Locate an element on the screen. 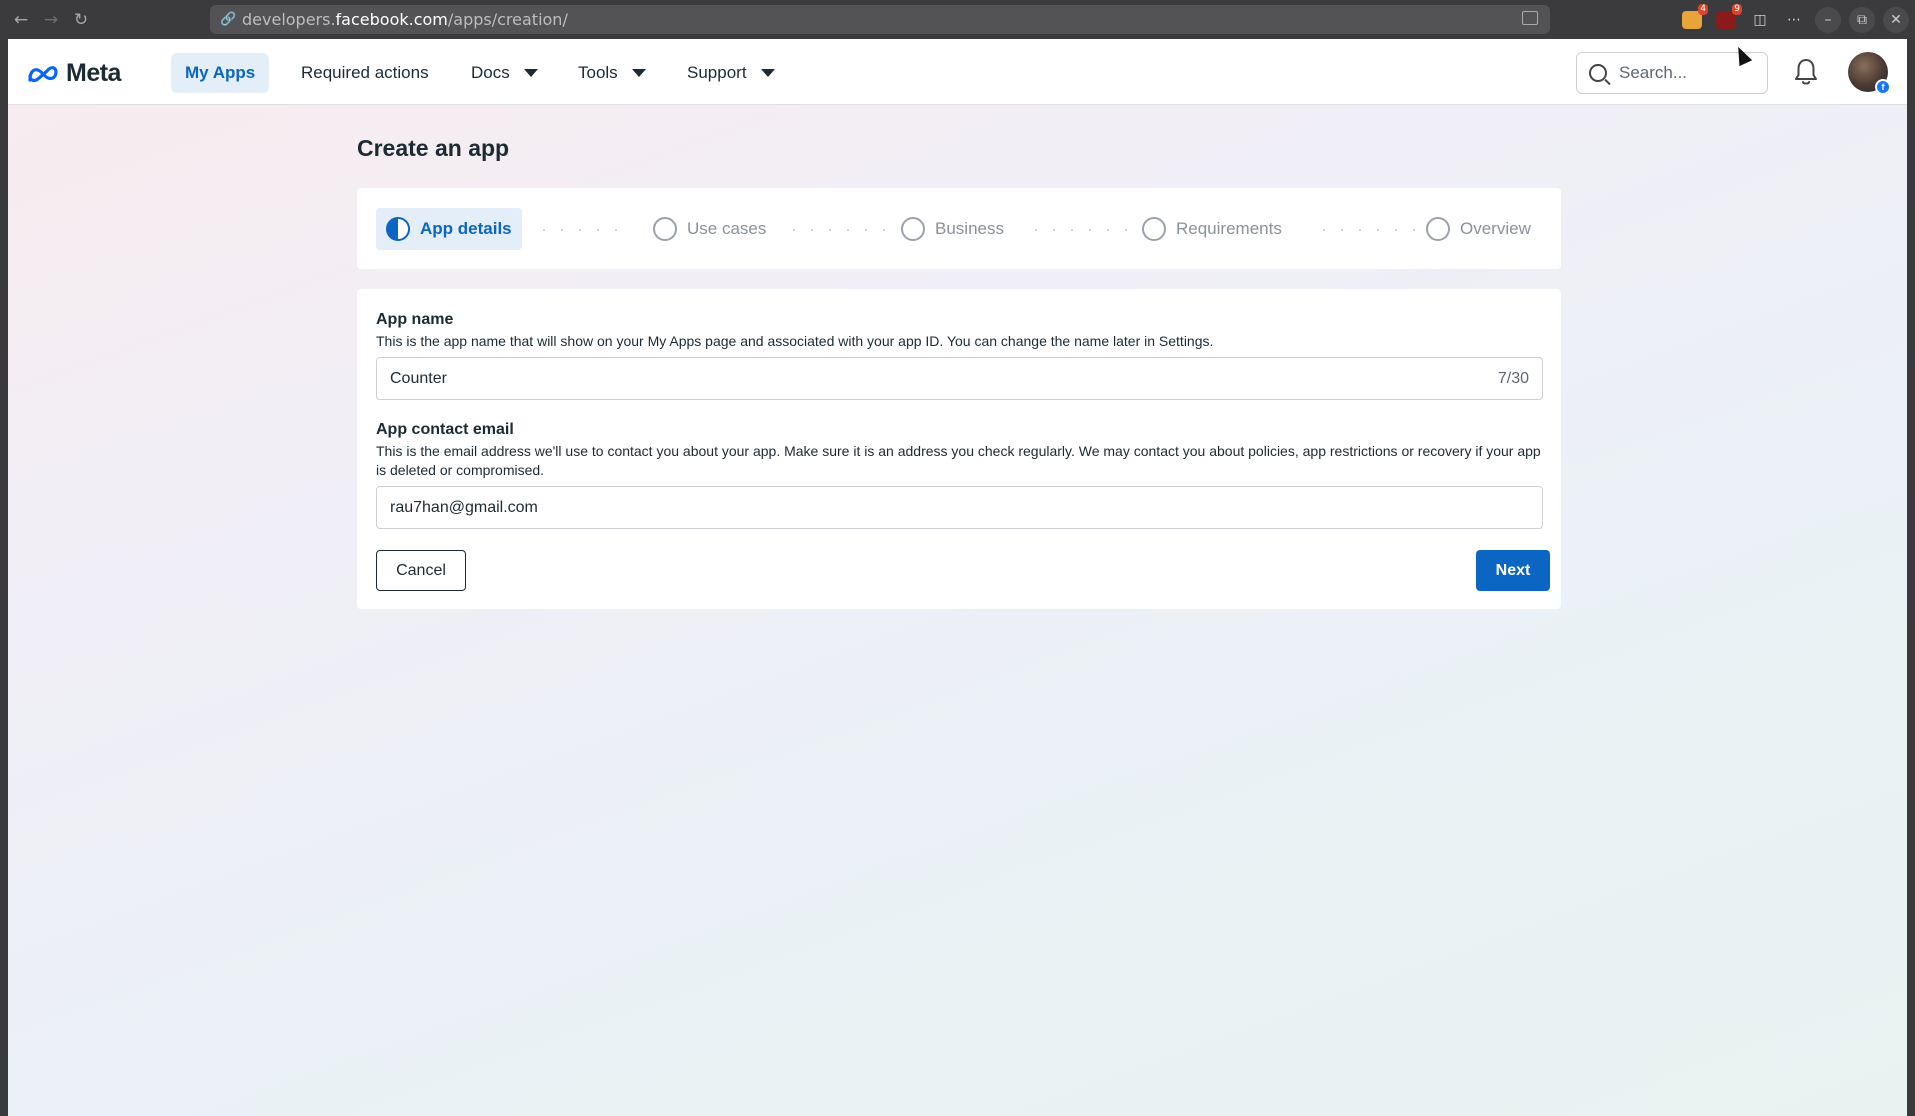 Image resolution: width=1915 pixels, height=1116 pixels. nav-required-actions: Required actions is located at coordinates (365, 73).